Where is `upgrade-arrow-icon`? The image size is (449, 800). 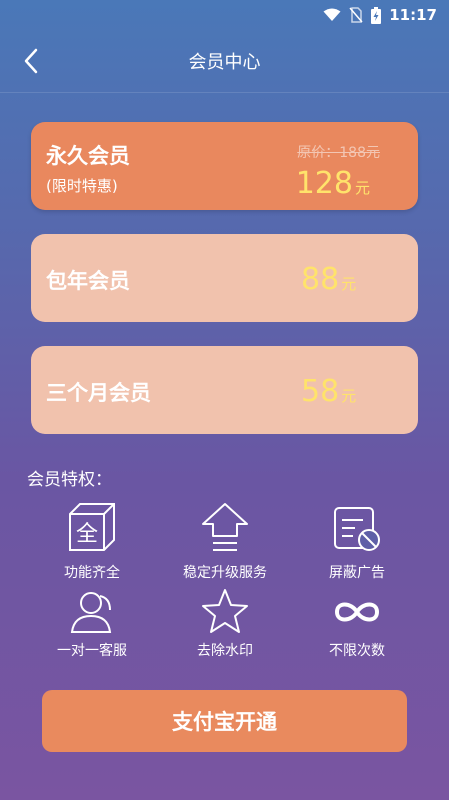 upgrade-arrow-icon is located at coordinates (225, 527).